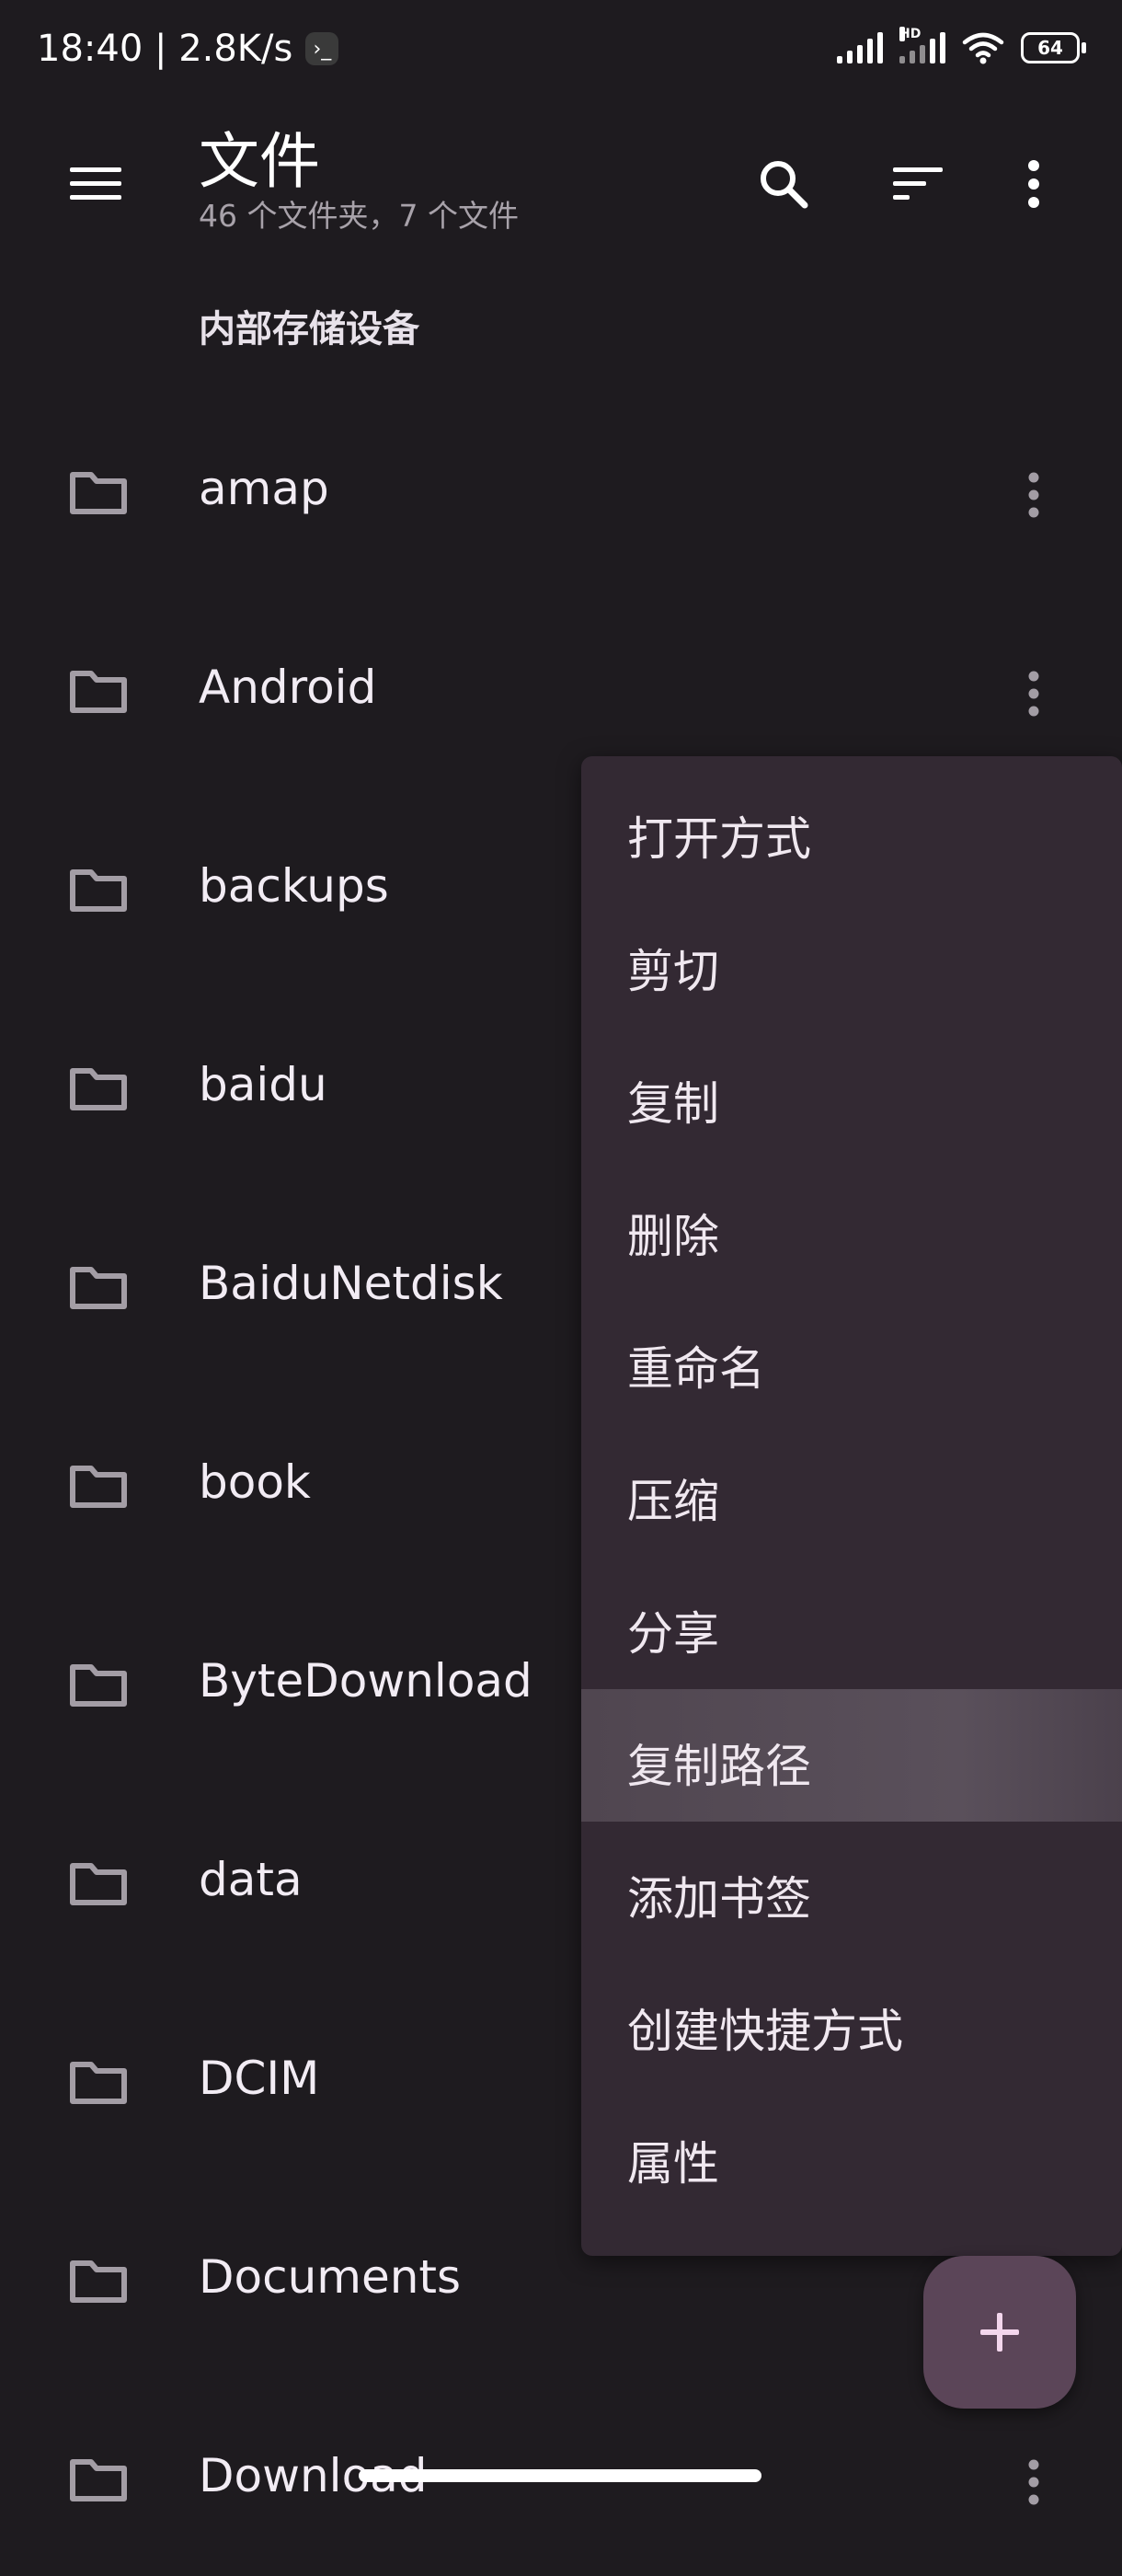 The image size is (1122, 2576). Describe the element at coordinates (561, 50) in the screenshot. I see `status-bar: 18:40 | 2.8K/s ›_ HD 64` at that location.